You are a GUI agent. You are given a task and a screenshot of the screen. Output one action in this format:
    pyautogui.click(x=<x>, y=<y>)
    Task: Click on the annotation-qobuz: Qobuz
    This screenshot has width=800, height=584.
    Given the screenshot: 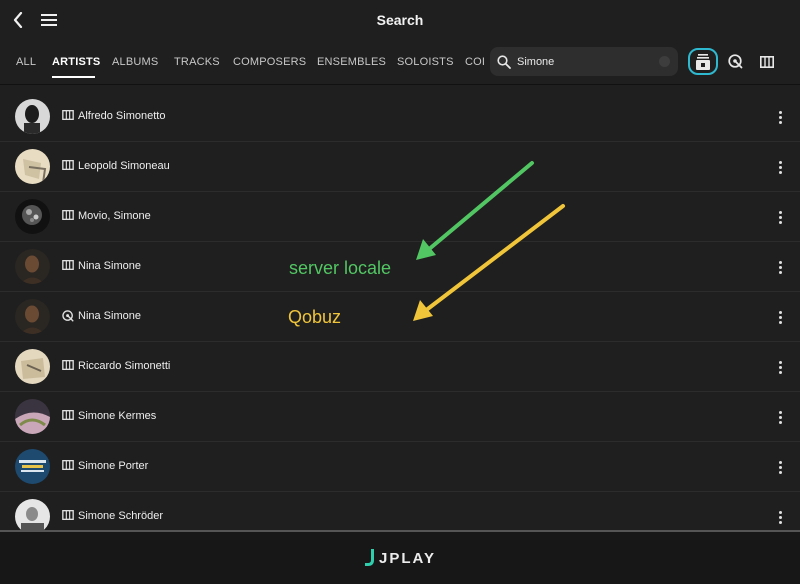 What is the action you would take?
    pyautogui.click(x=315, y=317)
    